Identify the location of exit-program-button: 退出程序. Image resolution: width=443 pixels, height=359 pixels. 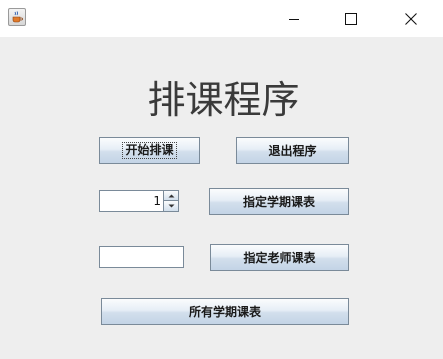
(292, 150).